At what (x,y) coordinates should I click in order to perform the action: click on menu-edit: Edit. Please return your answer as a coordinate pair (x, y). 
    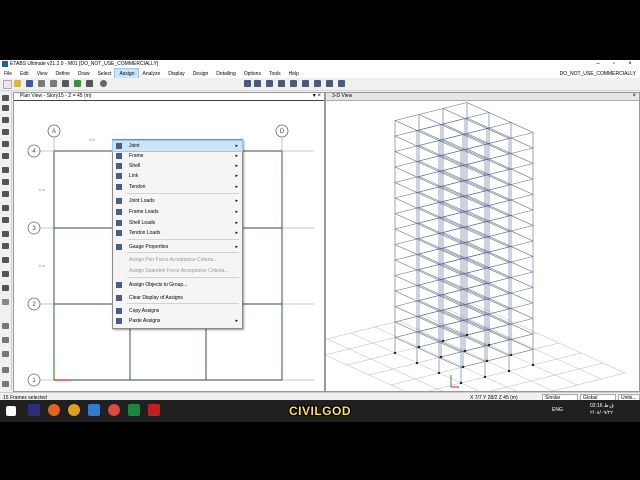
    Looking at the image, I should click on (24, 73).